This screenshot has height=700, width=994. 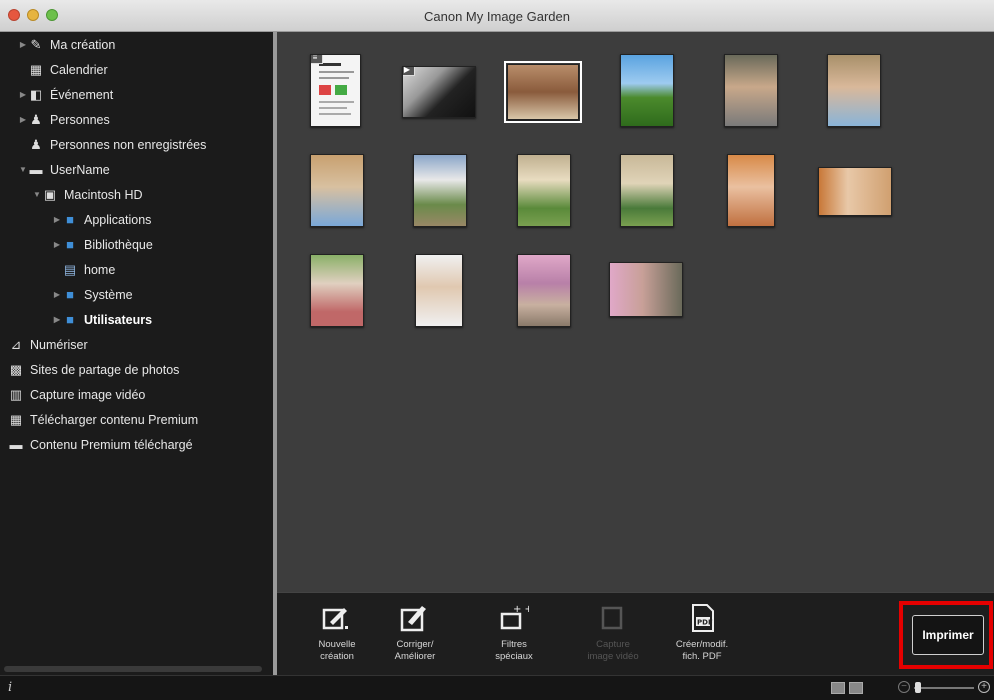 What do you see at coordinates (136, 269) in the screenshot?
I see `sidebar-item-home: ▤ home` at bounding box center [136, 269].